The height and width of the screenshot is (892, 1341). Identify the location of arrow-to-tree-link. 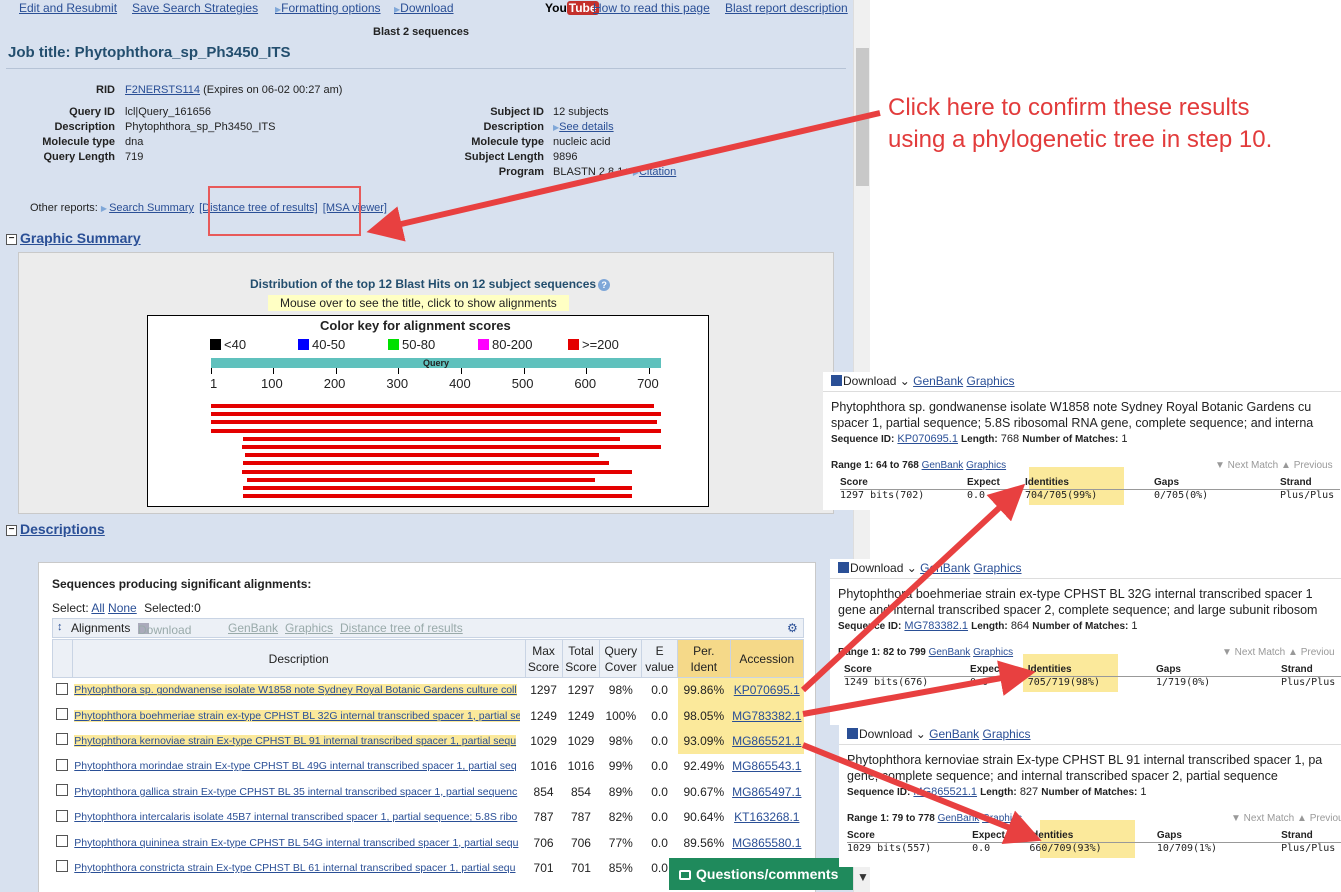
(623, 176).